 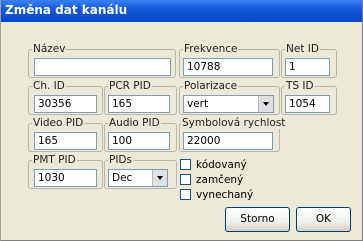 What do you see at coordinates (225, 195) in the screenshot?
I see `vynechany-label: vynechaný` at bounding box center [225, 195].